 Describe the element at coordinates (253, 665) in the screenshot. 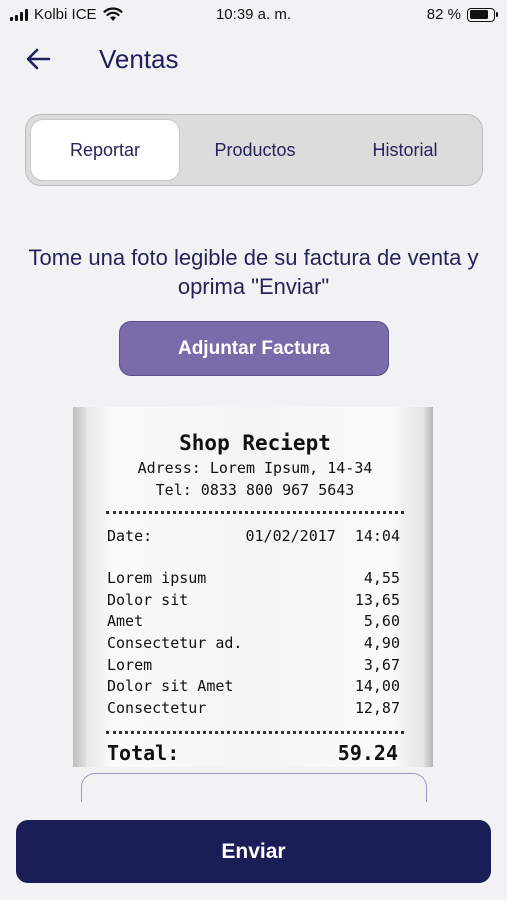

I see `receipt-item: Lorem 3,67` at that location.